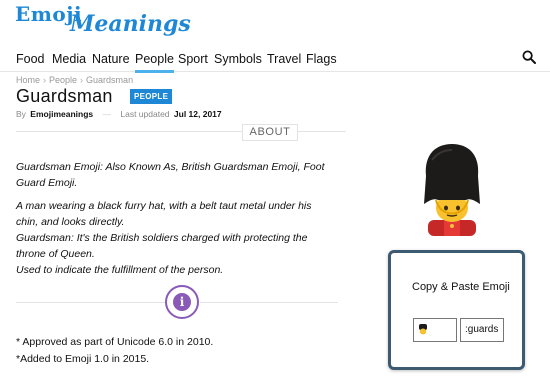  What do you see at coordinates (423, 329) in the screenshot?
I see `guardsman-mini-icon` at bounding box center [423, 329].